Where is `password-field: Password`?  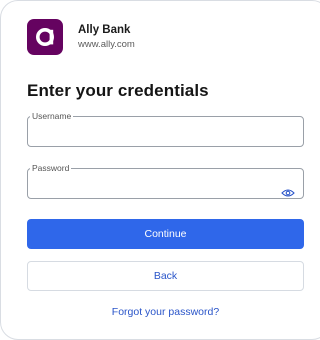 password-field: Password is located at coordinates (165, 181).